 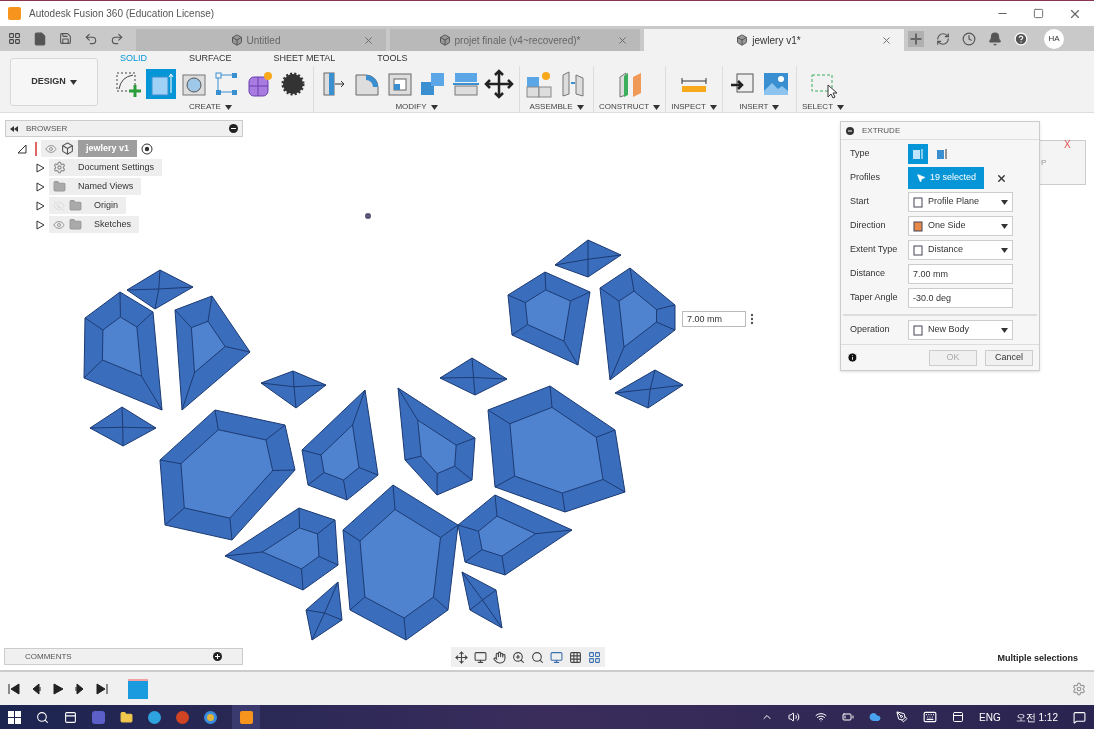 I want to click on group-menu: CREATE, so click(x=210, y=107).